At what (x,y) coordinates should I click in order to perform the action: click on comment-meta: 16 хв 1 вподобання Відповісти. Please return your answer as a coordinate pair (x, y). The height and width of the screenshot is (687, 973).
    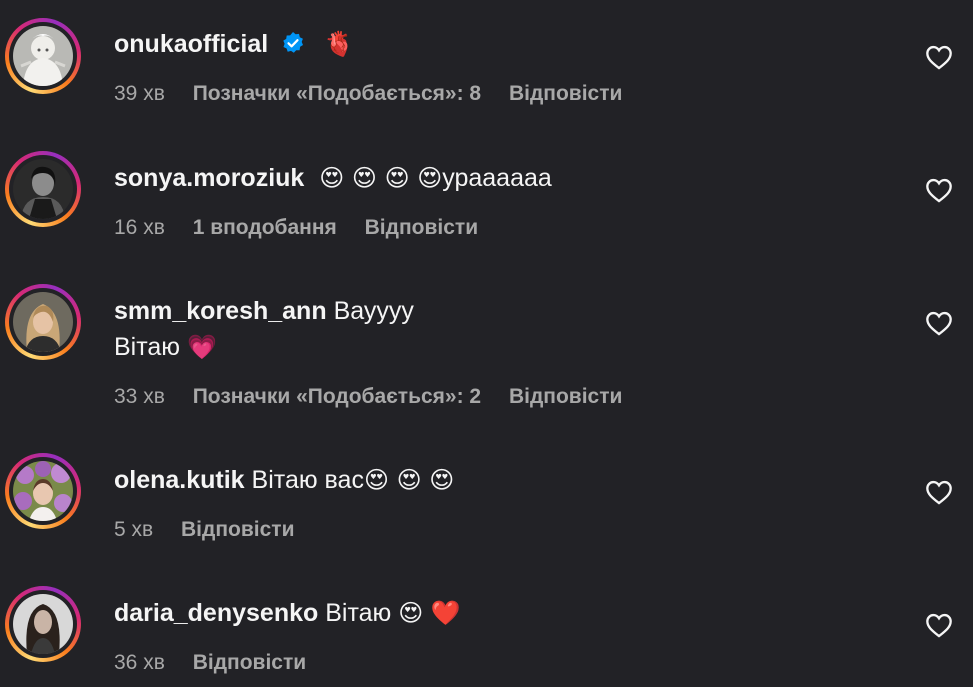
    Looking at the image, I should click on (307, 228).